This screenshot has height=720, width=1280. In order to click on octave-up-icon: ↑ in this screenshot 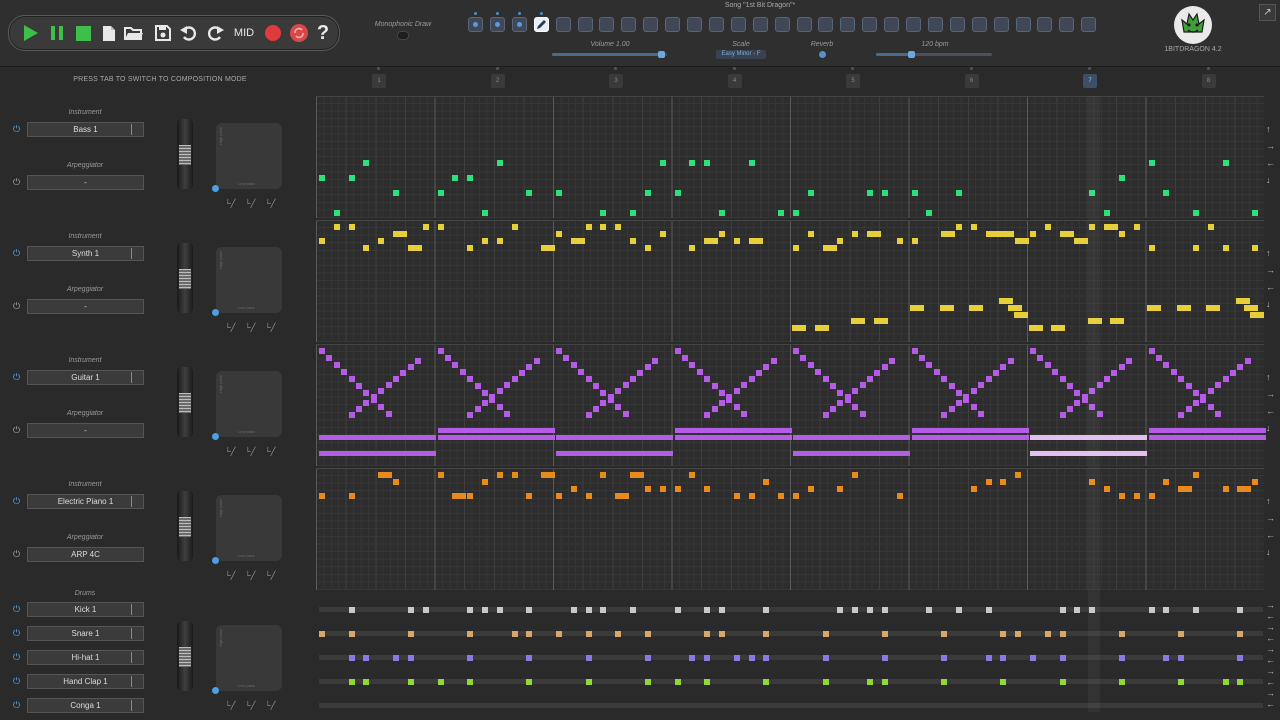, I will do `click(1268, 253)`.